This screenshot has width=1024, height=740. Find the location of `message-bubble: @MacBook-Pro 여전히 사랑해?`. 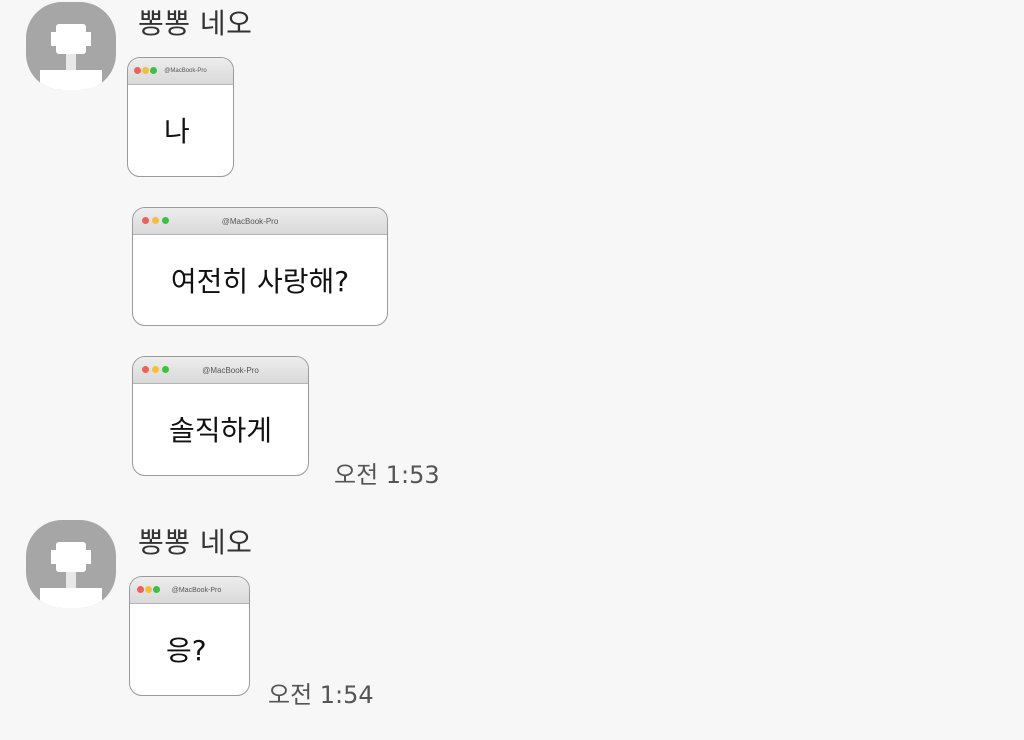

message-bubble: @MacBook-Pro 여전히 사랑해? is located at coordinates (260, 266).